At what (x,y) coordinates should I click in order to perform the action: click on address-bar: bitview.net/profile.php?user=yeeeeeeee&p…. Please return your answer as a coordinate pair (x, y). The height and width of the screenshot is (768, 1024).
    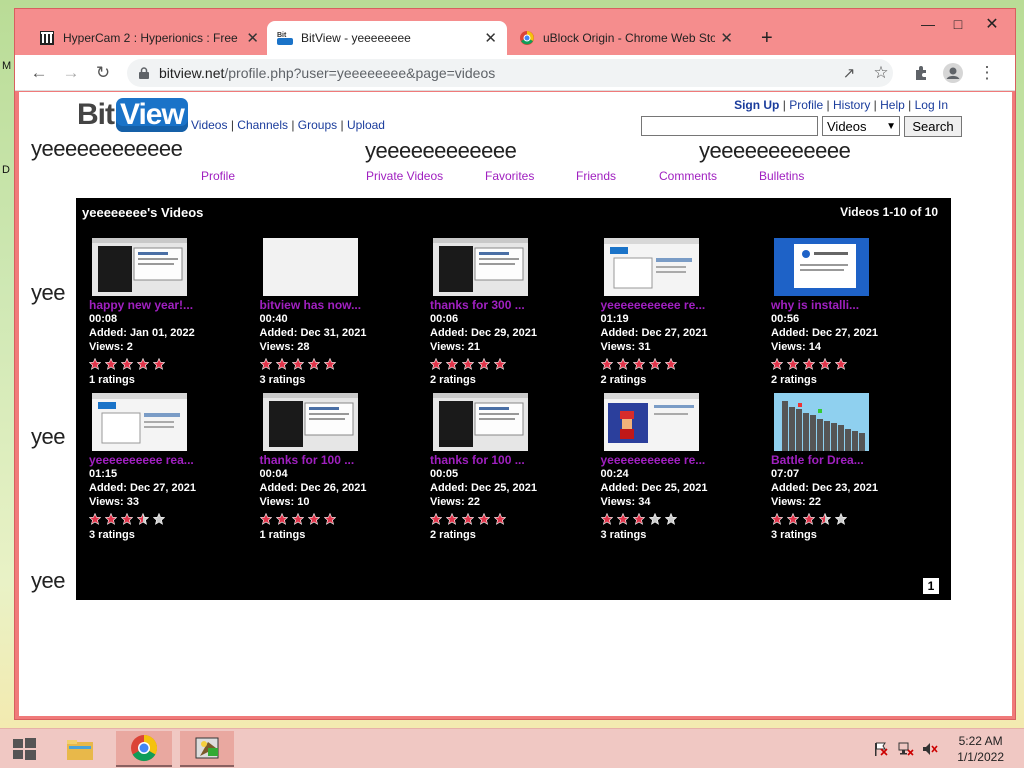
    Looking at the image, I should click on (510, 73).